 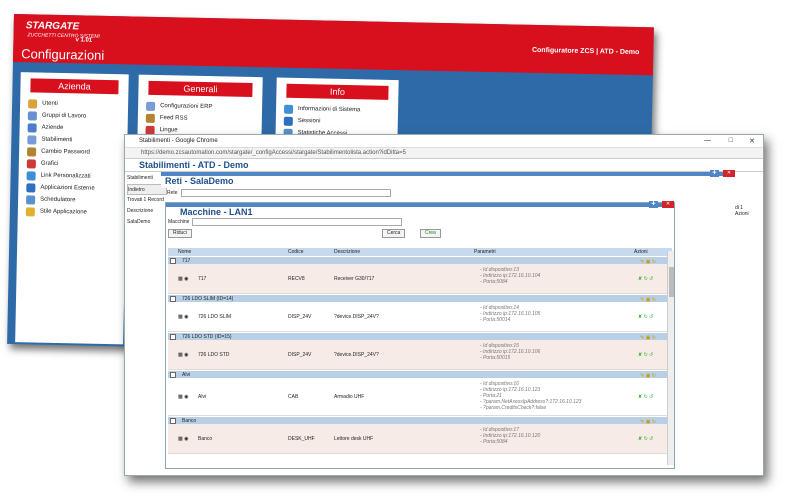 What do you see at coordinates (485, 252) in the screenshot?
I see `col-params: Parametri` at bounding box center [485, 252].